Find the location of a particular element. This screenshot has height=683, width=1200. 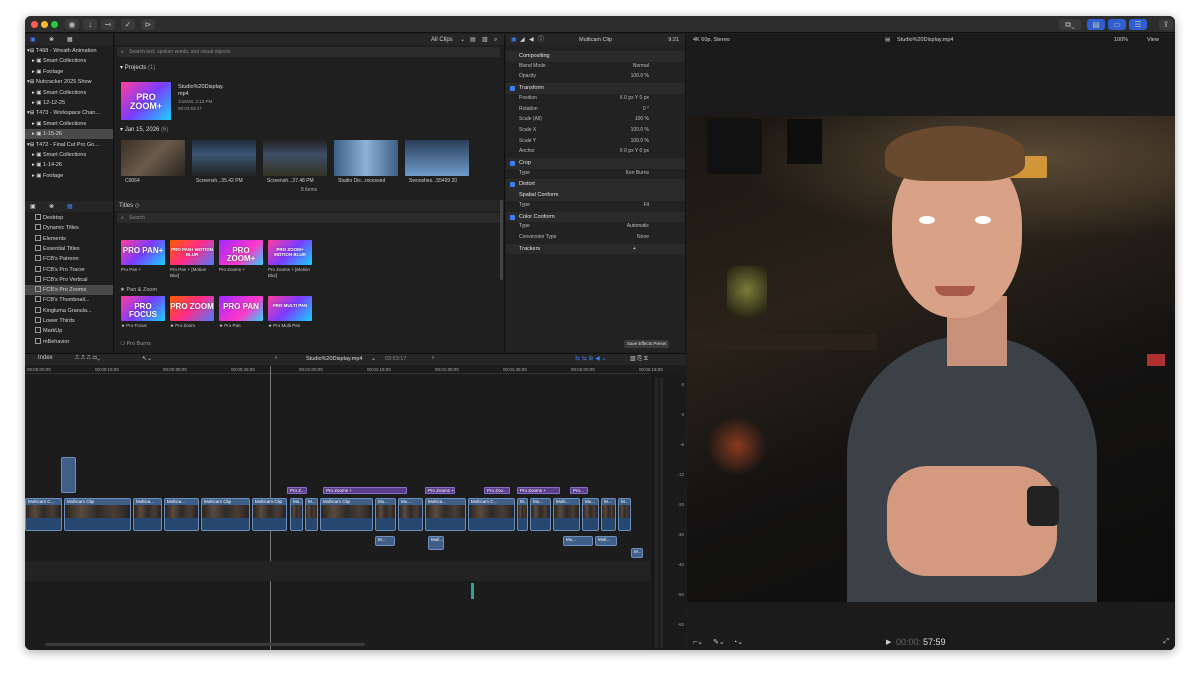

chevron-down-icon: ⌄ is located at coordinates (373, 358).